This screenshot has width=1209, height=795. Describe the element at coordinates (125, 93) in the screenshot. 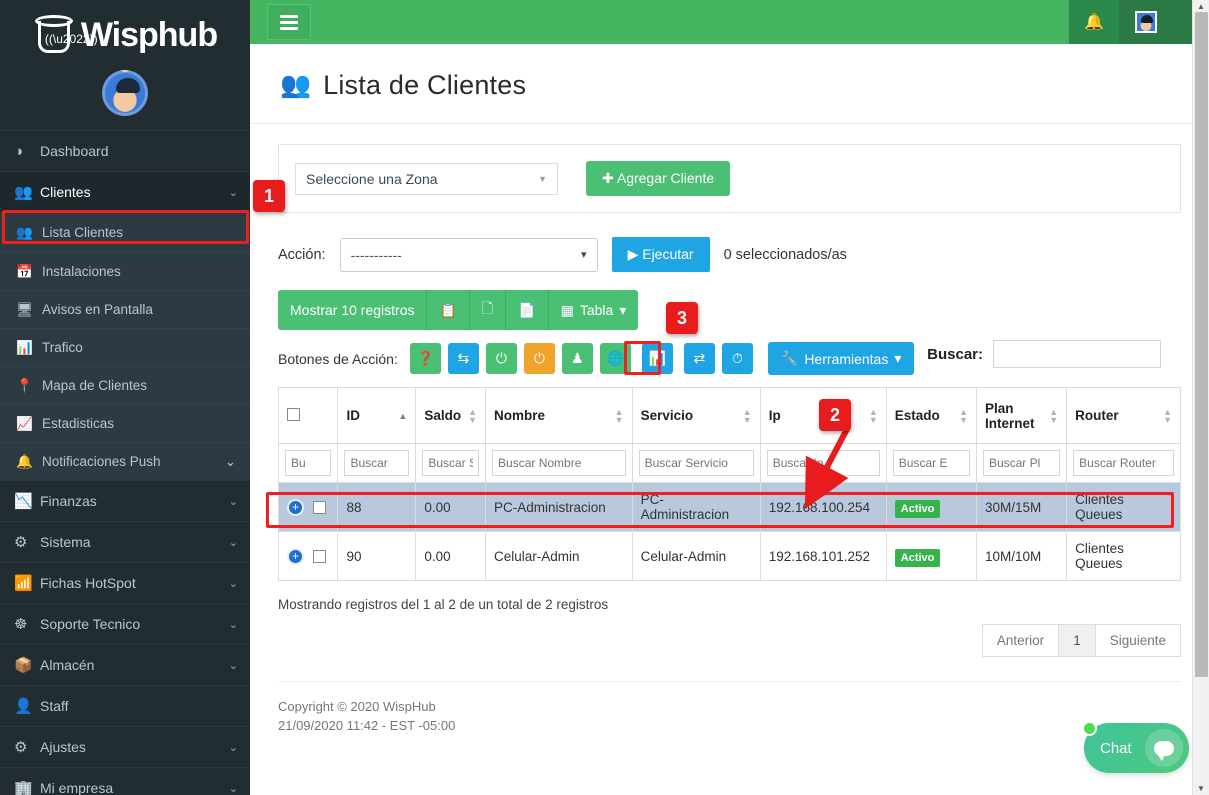

I see `user-avatar-icon` at that location.